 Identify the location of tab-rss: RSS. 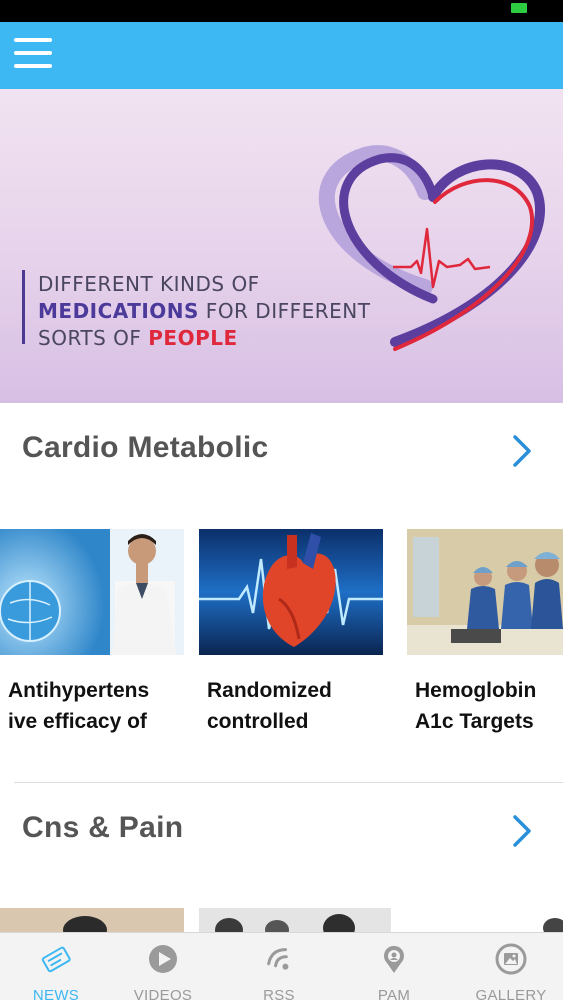
(279, 966).